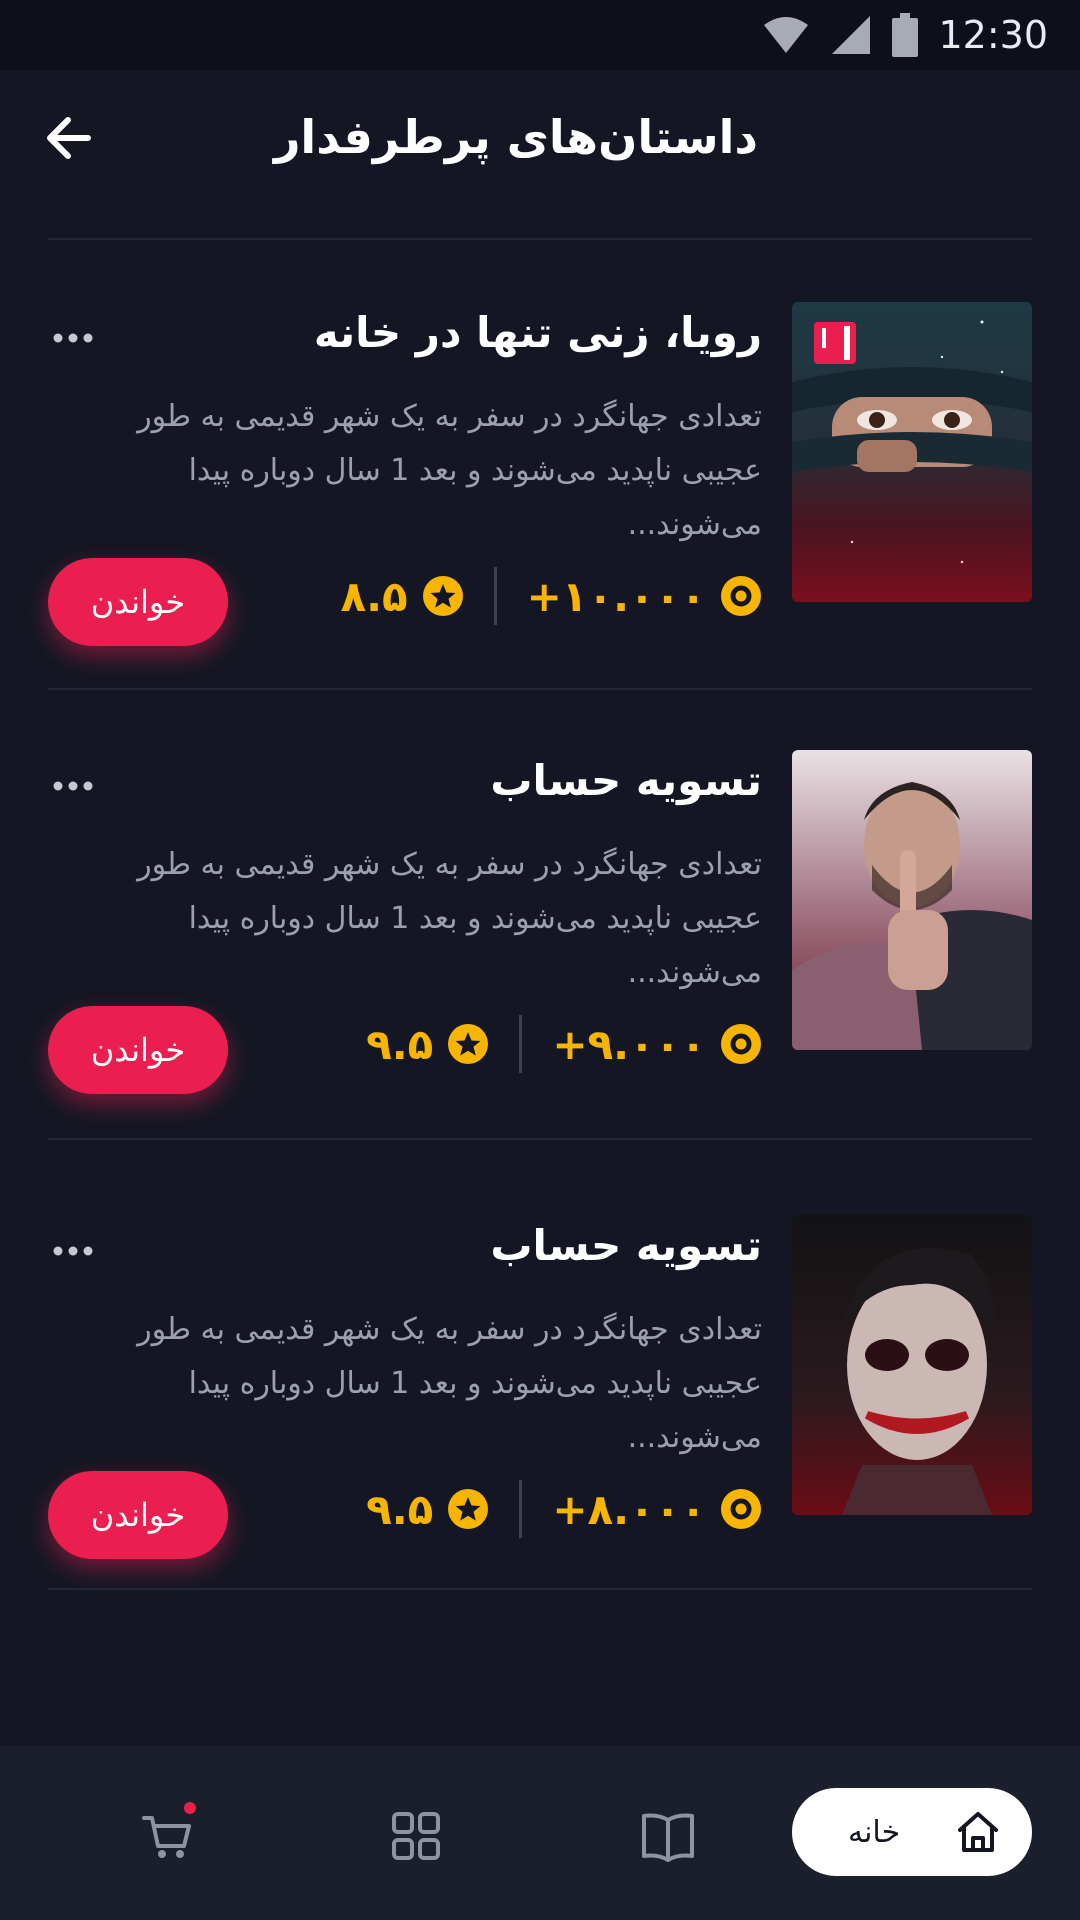 This screenshot has width=1080, height=1920. I want to click on cart-icon, so click(166, 1837).